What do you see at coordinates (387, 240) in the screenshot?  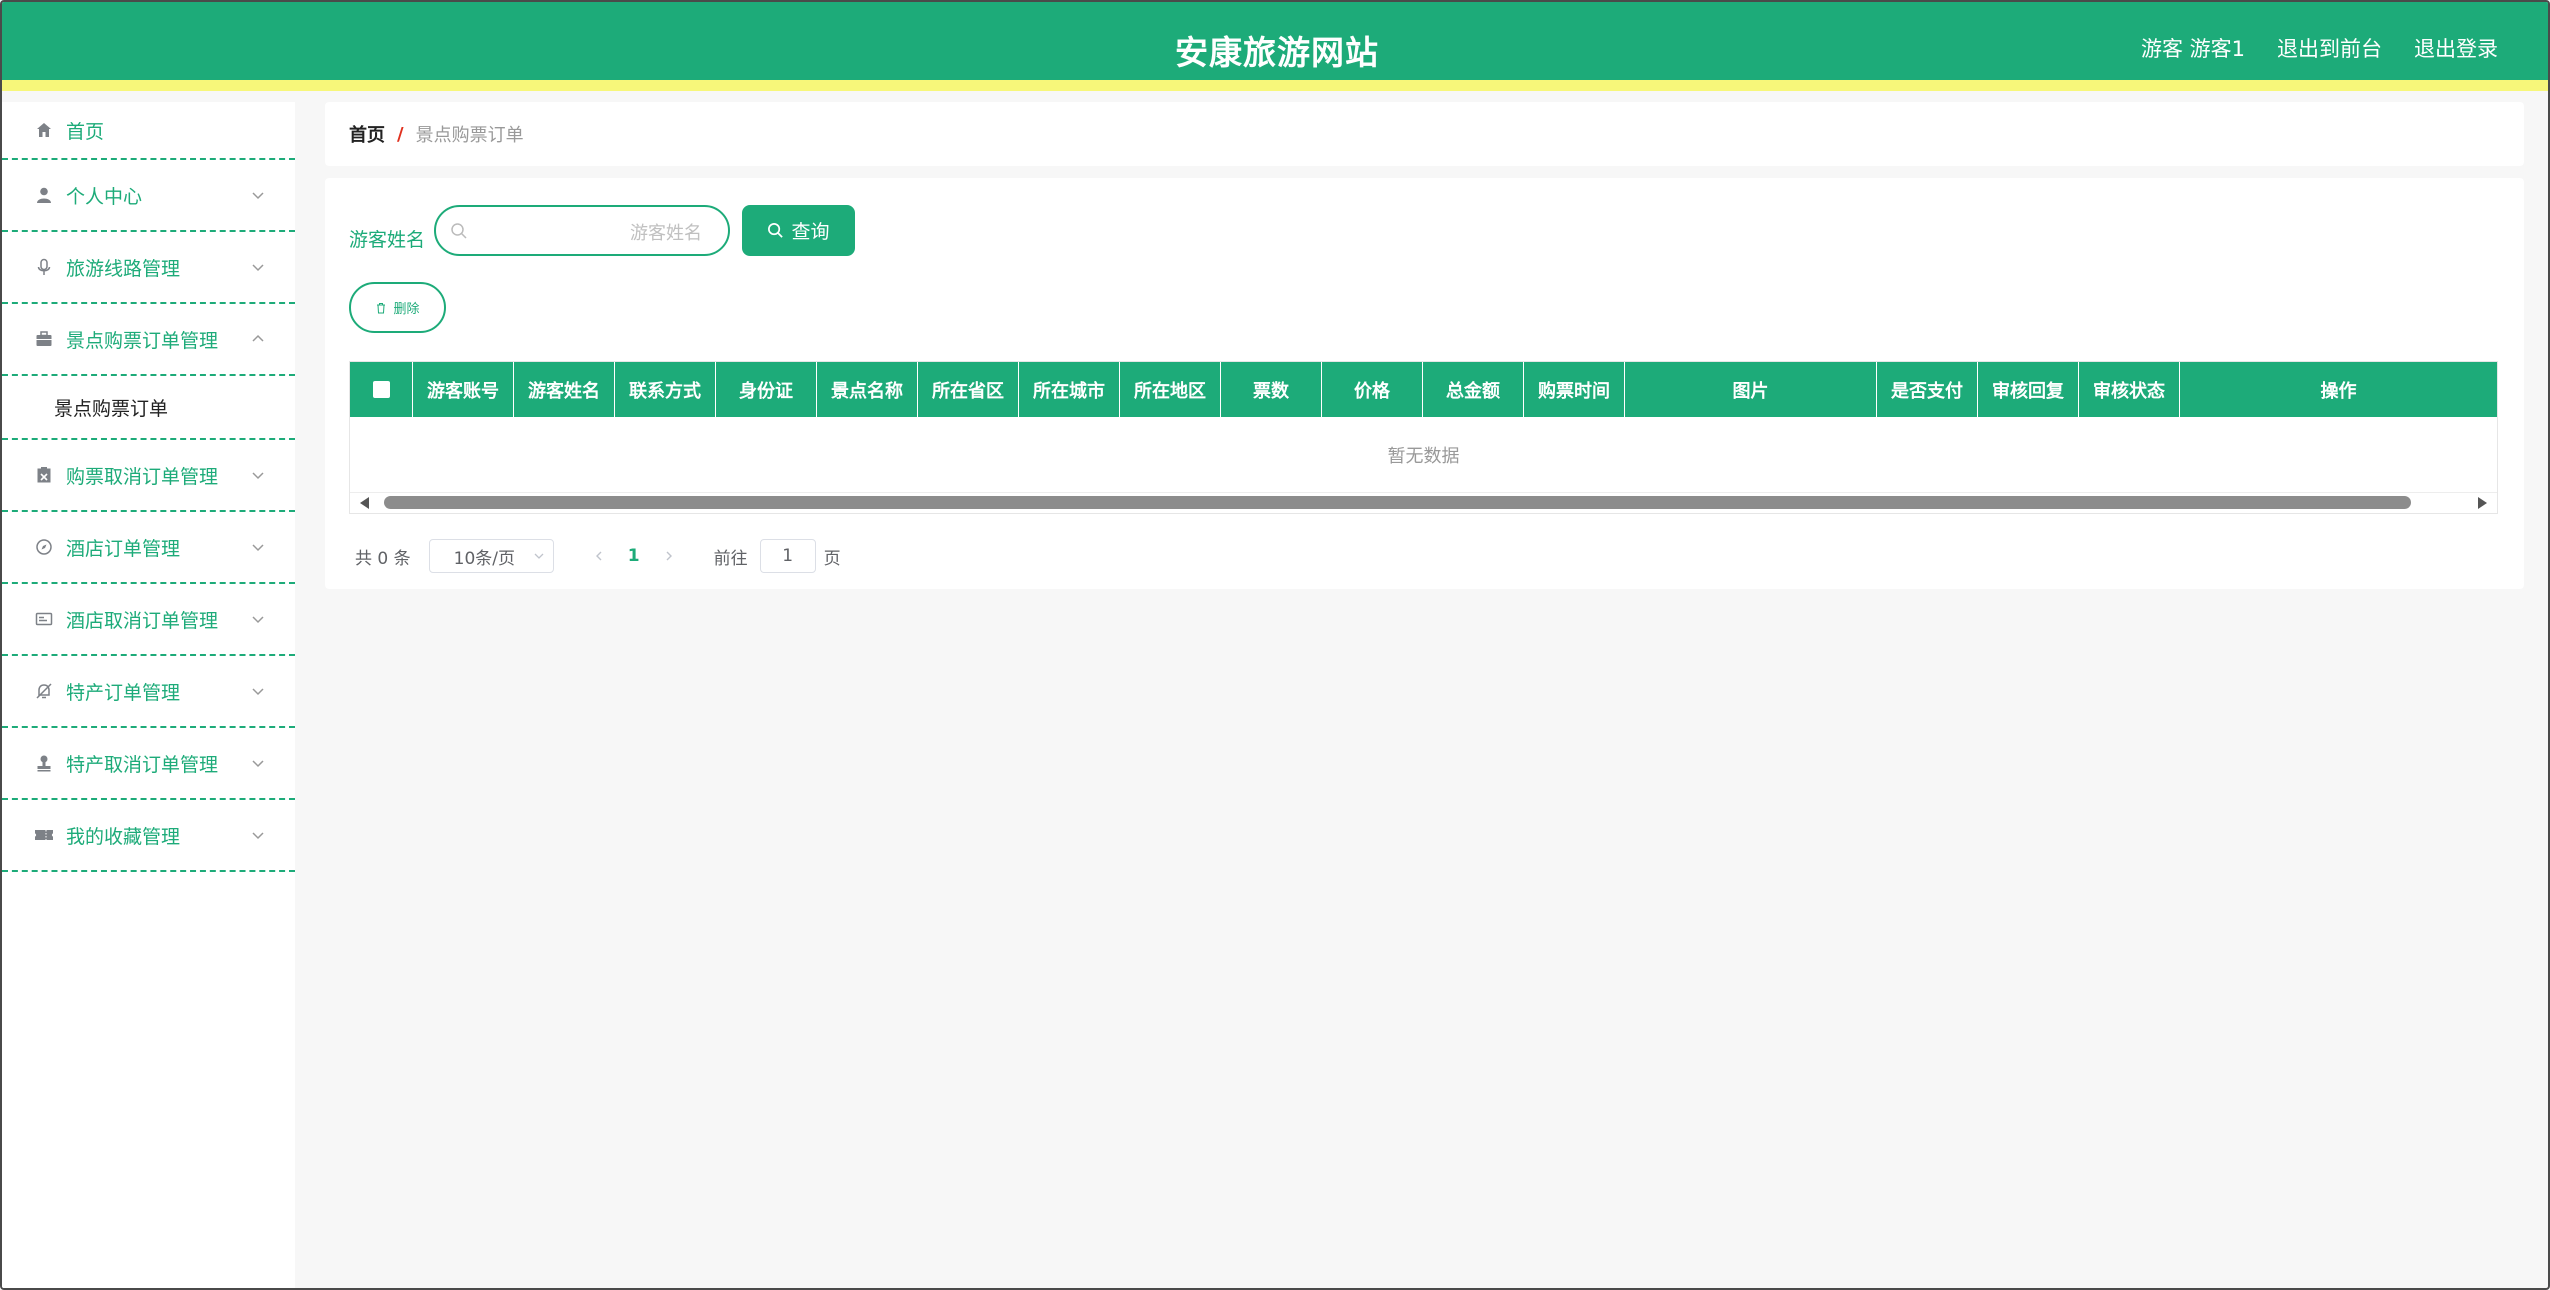 I see `search-label: 游客姓名` at bounding box center [387, 240].